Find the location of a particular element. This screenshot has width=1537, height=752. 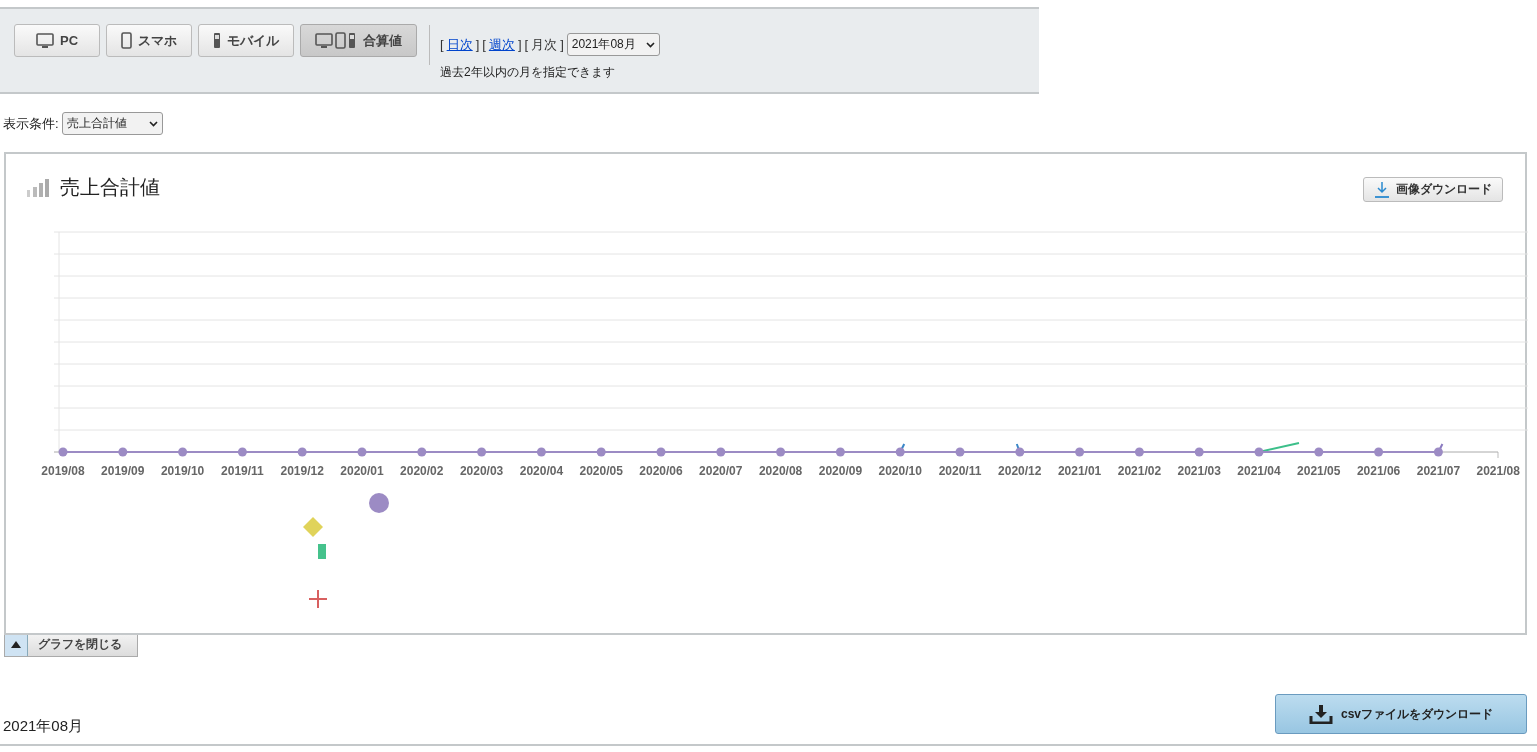

mobile-phone-icon is located at coordinates (217, 40).